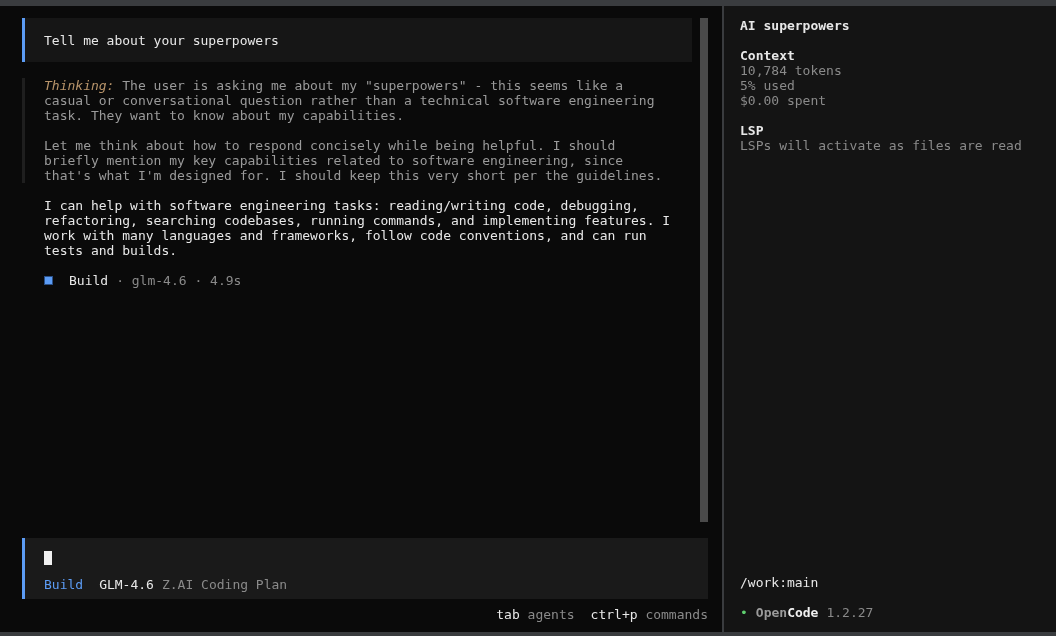 Image resolution: width=1056 pixels, height=636 pixels. I want to click on agent-selector: Build, so click(64, 584).